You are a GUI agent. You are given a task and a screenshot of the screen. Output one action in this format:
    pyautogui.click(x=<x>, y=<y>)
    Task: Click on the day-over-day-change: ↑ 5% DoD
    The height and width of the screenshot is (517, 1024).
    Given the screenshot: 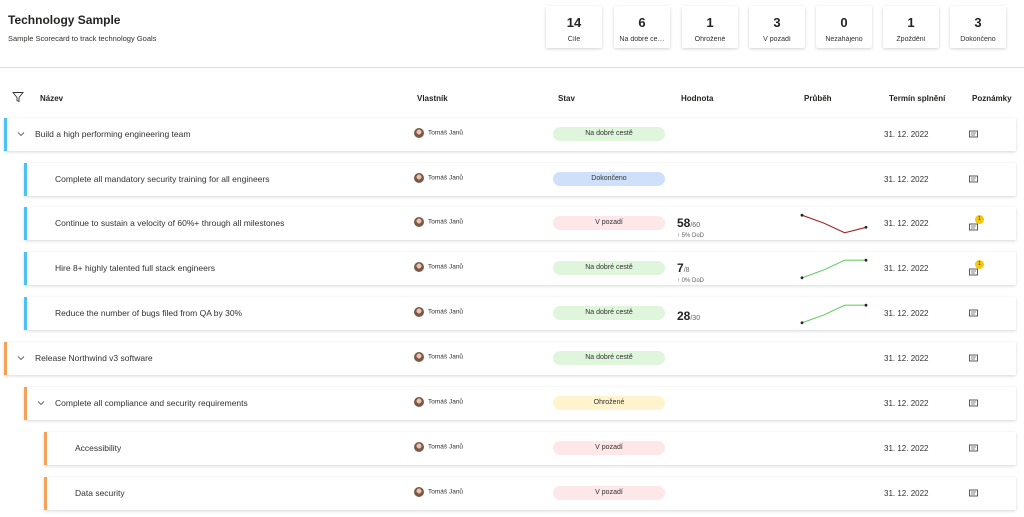 What is the action you would take?
    pyautogui.click(x=691, y=236)
    